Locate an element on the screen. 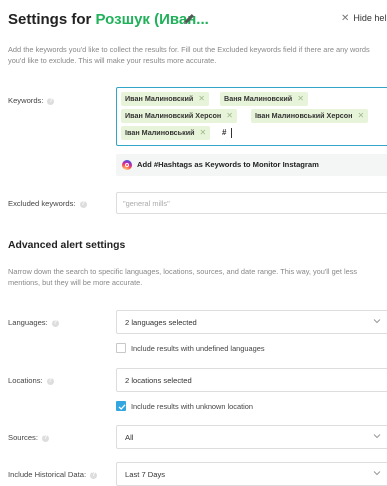 The image size is (387, 486). keyword-tag: Ваня Малиновский ✕ is located at coordinates (264, 99).